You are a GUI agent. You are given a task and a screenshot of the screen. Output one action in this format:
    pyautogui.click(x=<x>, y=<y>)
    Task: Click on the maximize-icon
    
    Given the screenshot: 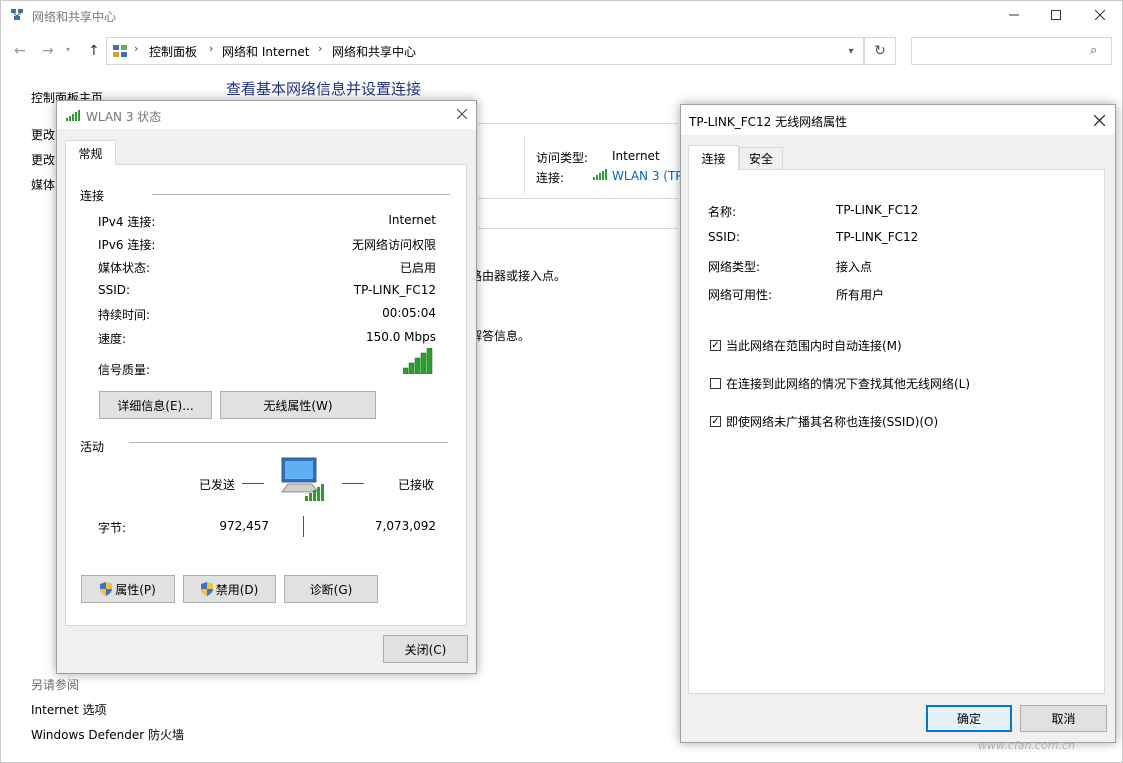 What is the action you would take?
    pyautogui.click(x=1056, y=15)
    